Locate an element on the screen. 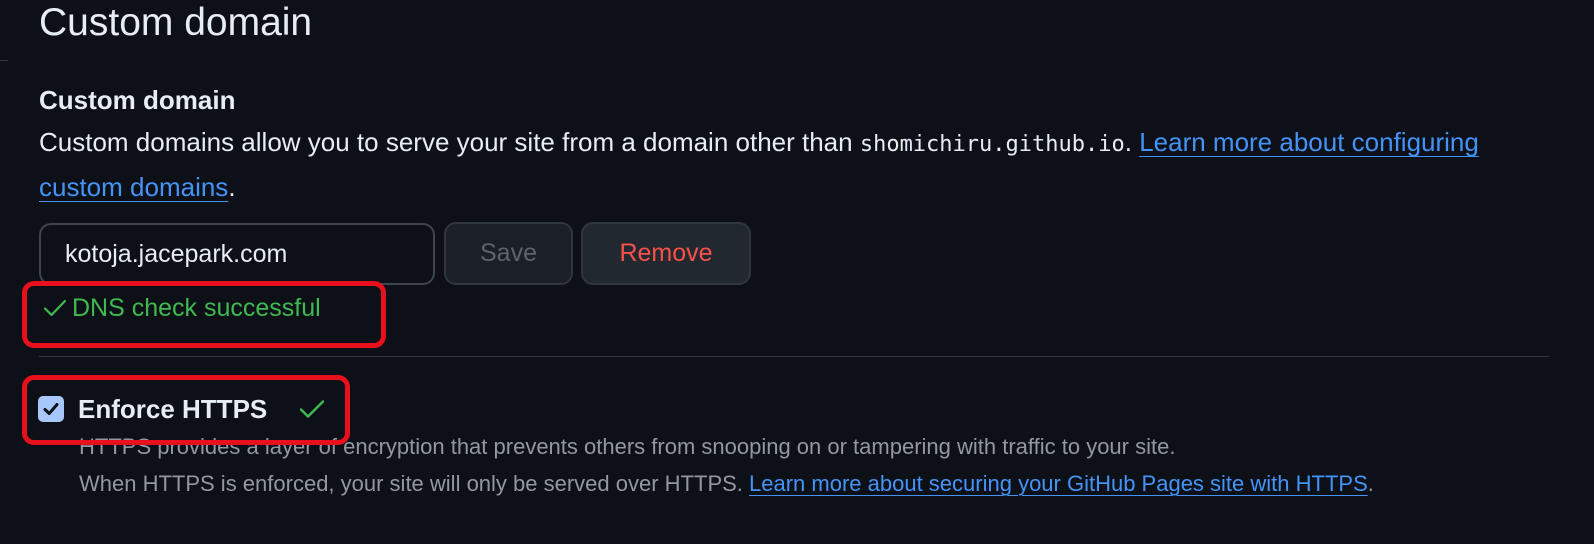 This screenshot has height=544, width=1594. enforce-https-checkbox is located at coordinates (51, 409).